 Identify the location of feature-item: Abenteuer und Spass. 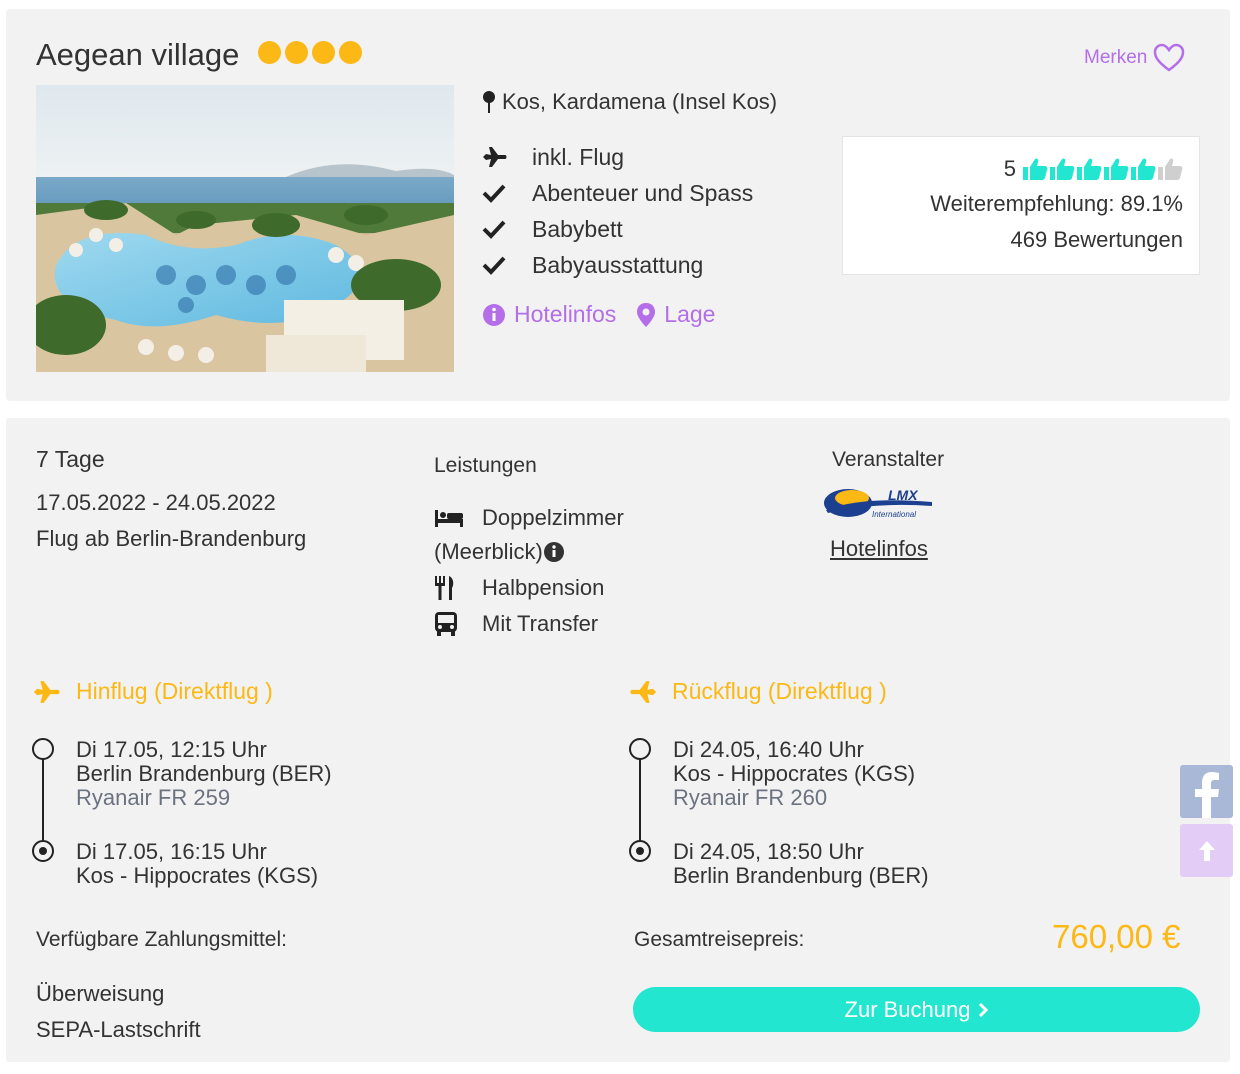
(617, 193).